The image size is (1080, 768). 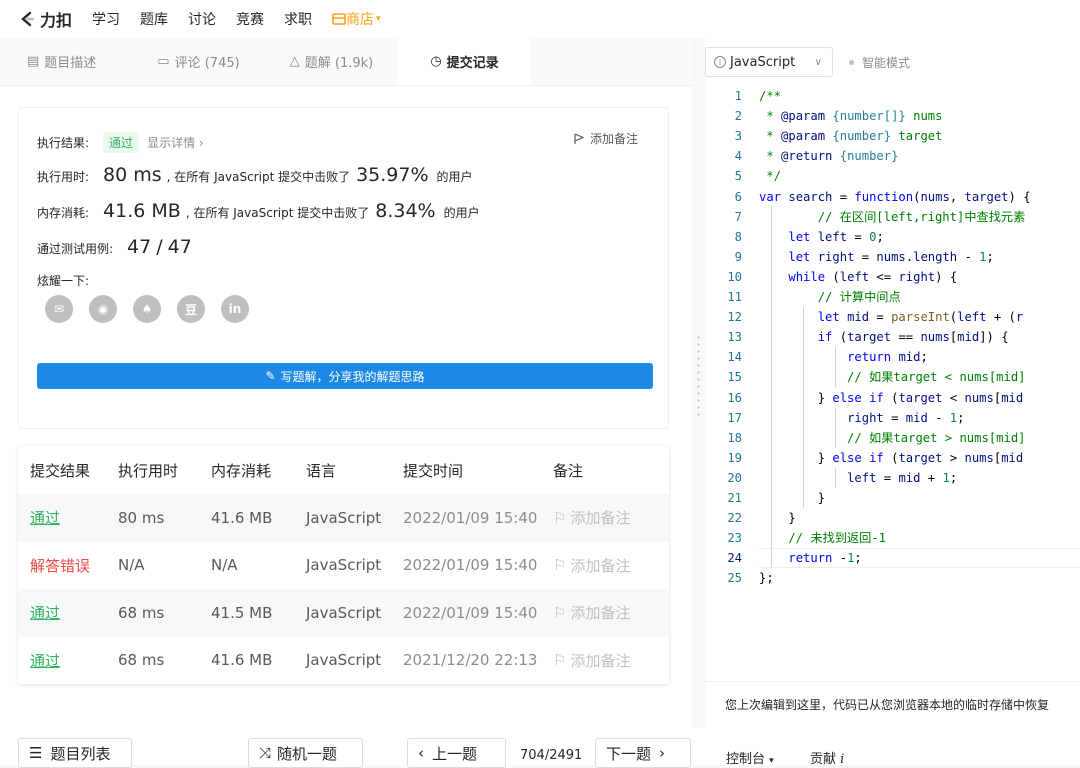 I want to click on code-text: let mid = parseInt(left + (r, so click(x=920, y=317).